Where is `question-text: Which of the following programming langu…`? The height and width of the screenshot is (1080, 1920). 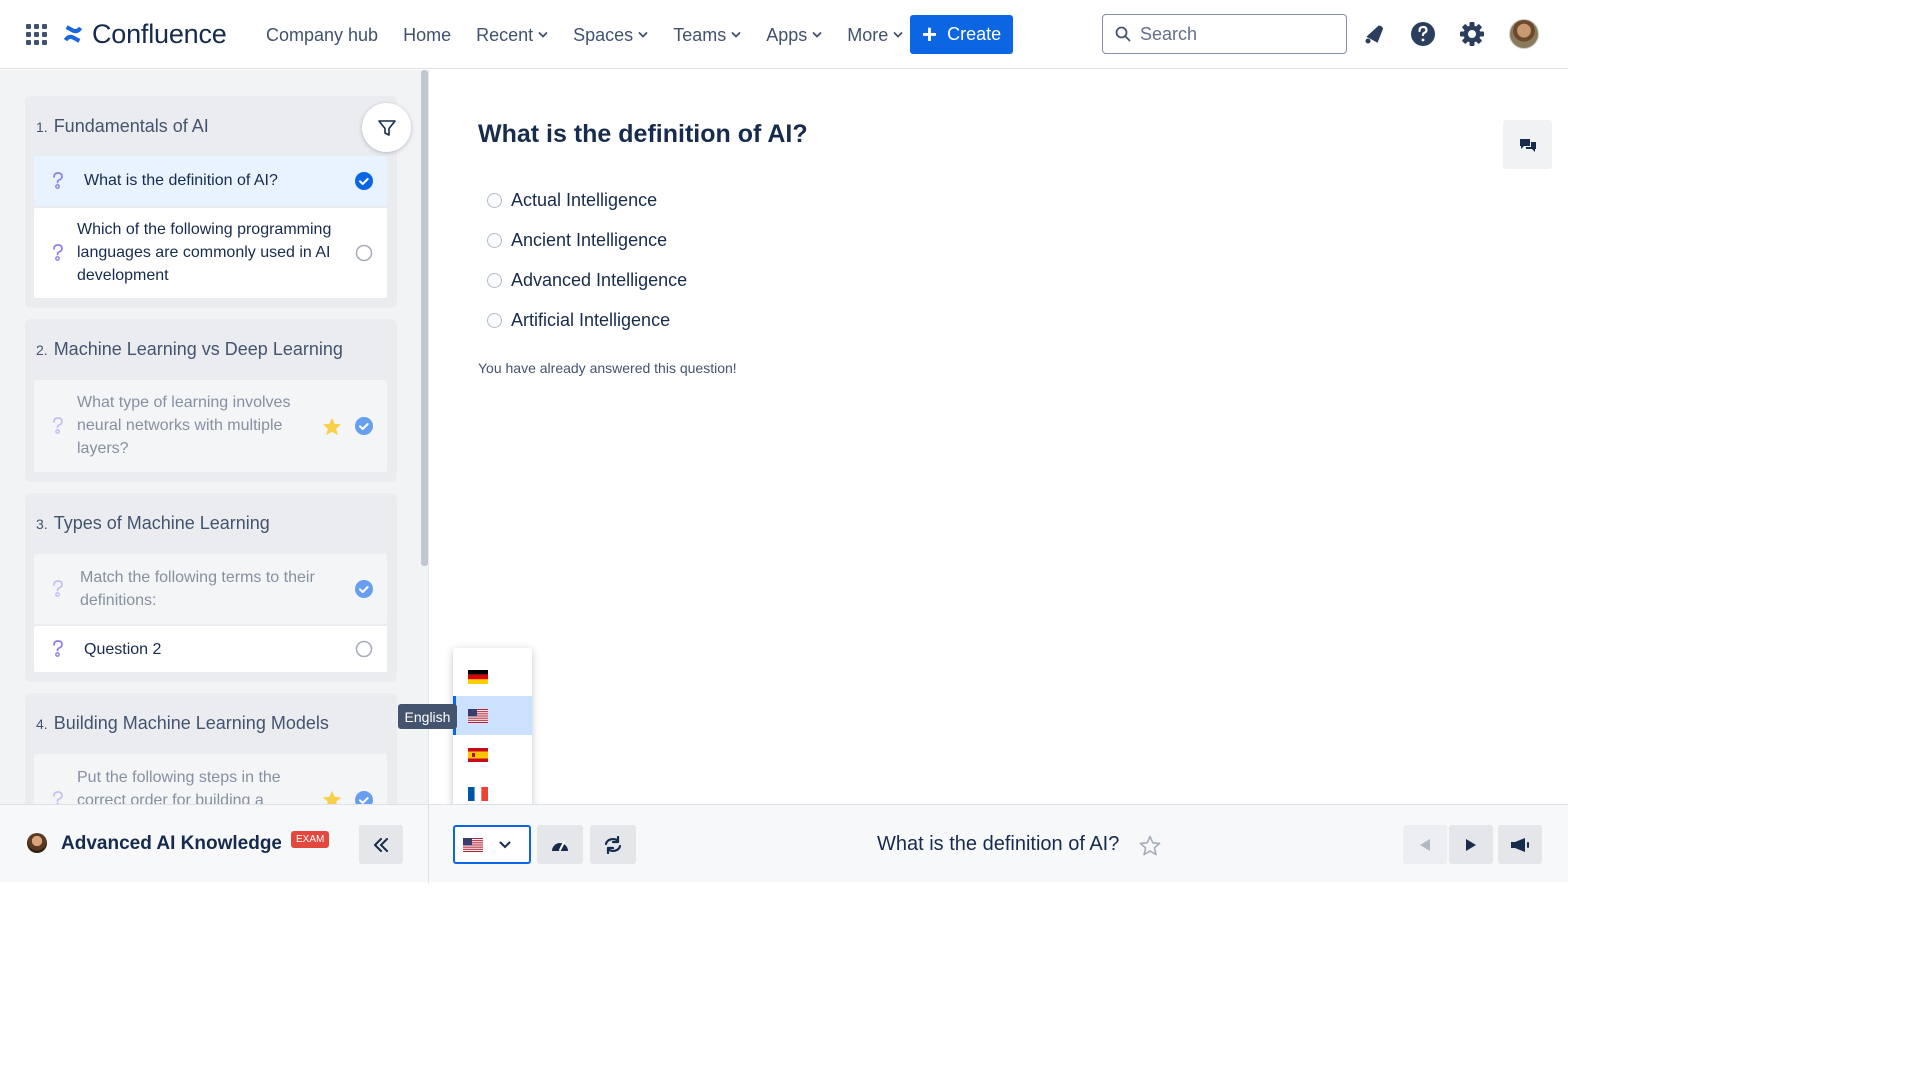 question-text: Which of the following programming langu… is located at coordinates (204, 252).